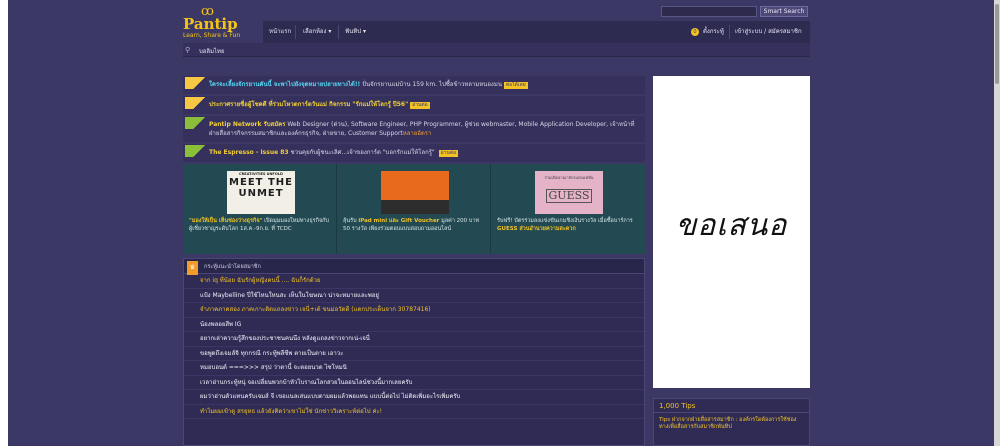 The height and width of the screenshot is (446, 1000). I want to click on recommended-title: กระทู้แนะนำโดยสมาชิก, so click(232, 267).